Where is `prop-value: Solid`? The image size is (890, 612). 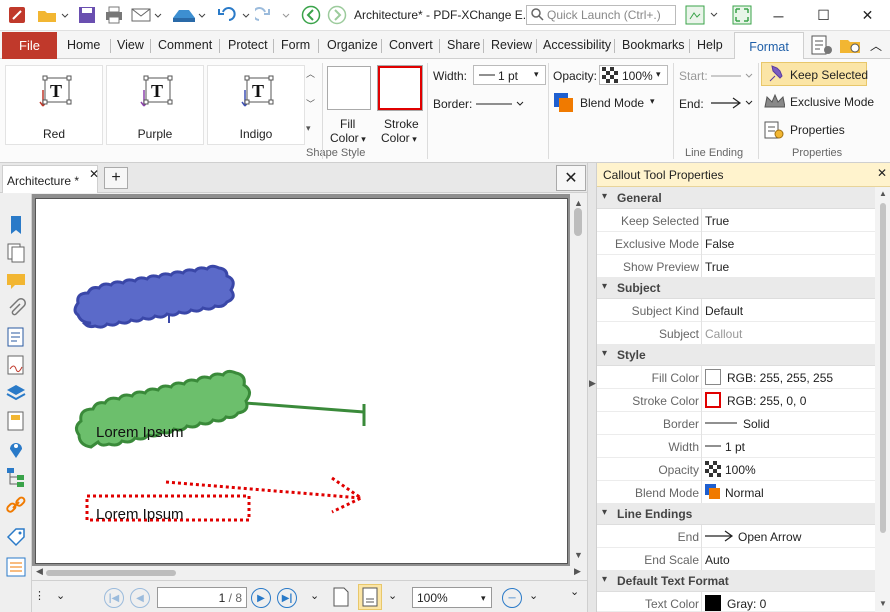
prop-value: Solid is located at coordinates (756, 424).